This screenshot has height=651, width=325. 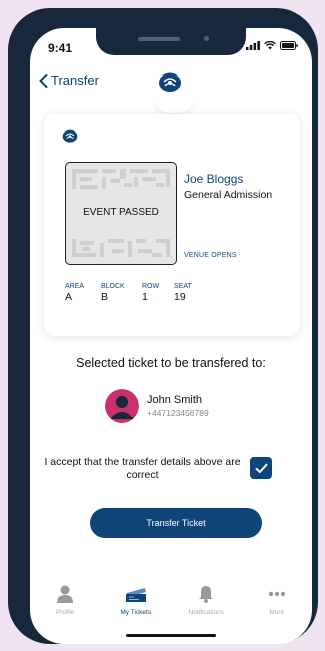 I want to click on tab-label: Profile, so click(x=65, y=612).